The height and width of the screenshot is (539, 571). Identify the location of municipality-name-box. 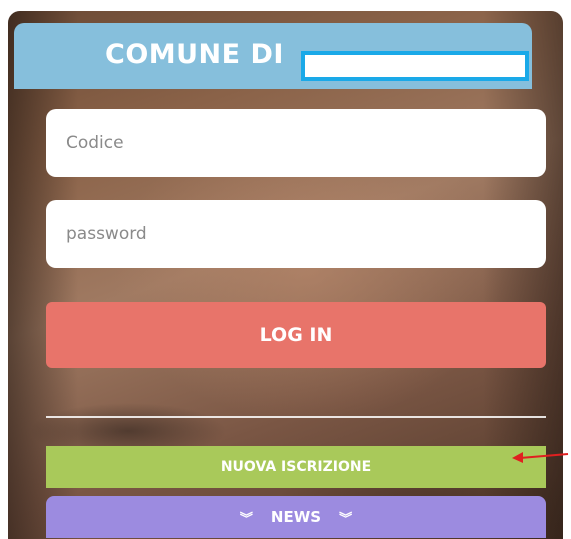
(415, 66).